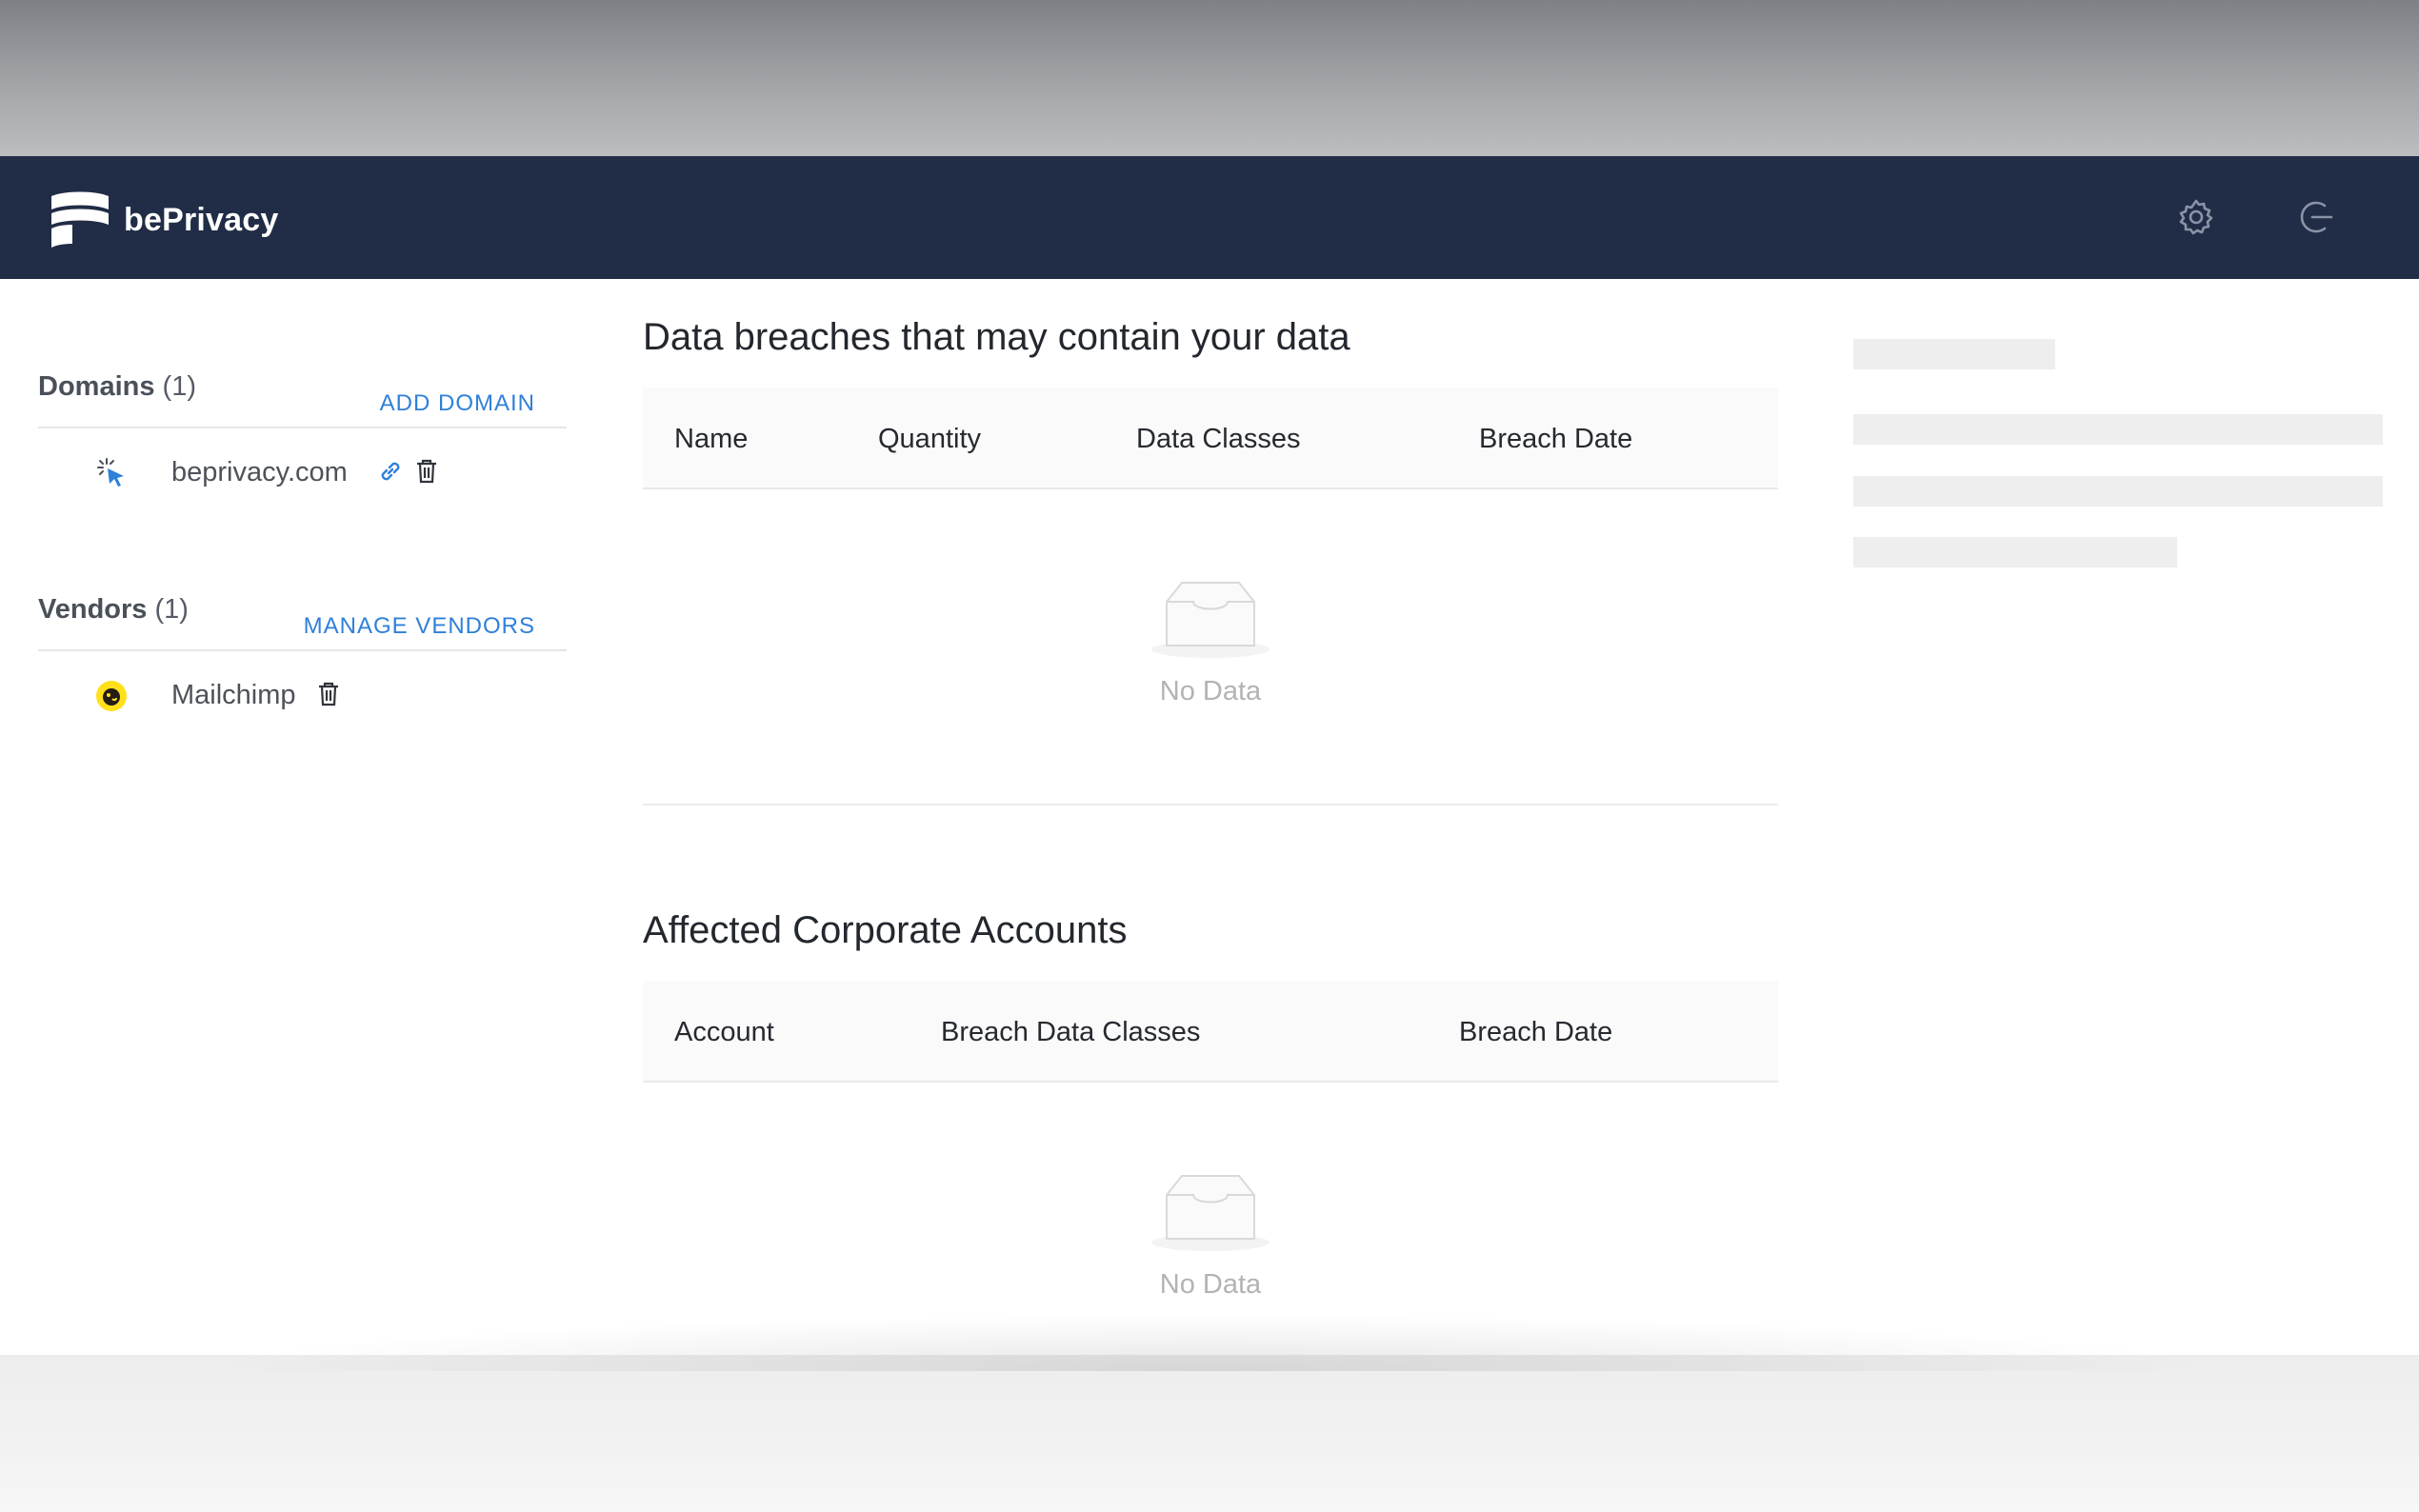  Describe the element at coordinates (259, 472) in the screenshot. I see `domain-name: beprivacy.com` at that location.